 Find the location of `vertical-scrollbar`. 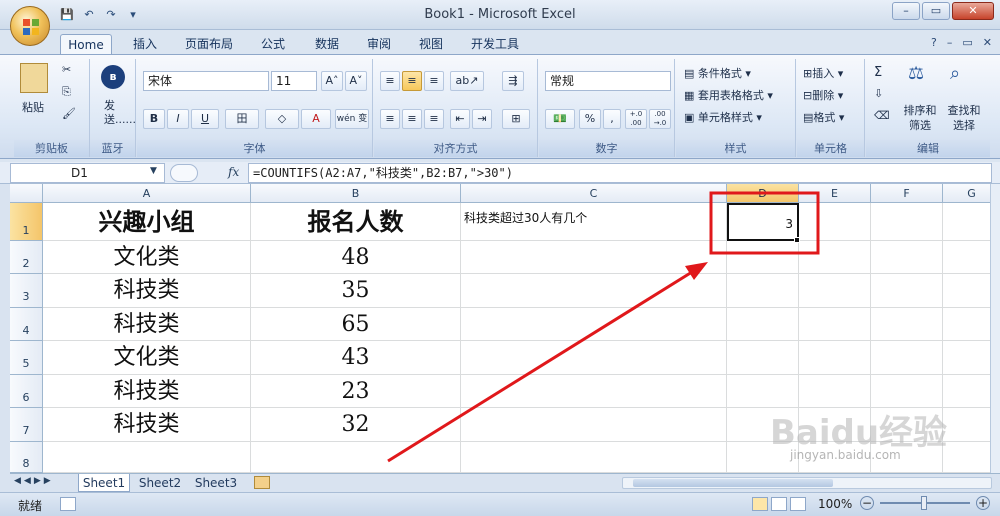

vertical-scrollbar is located at coordinates (995, 328).